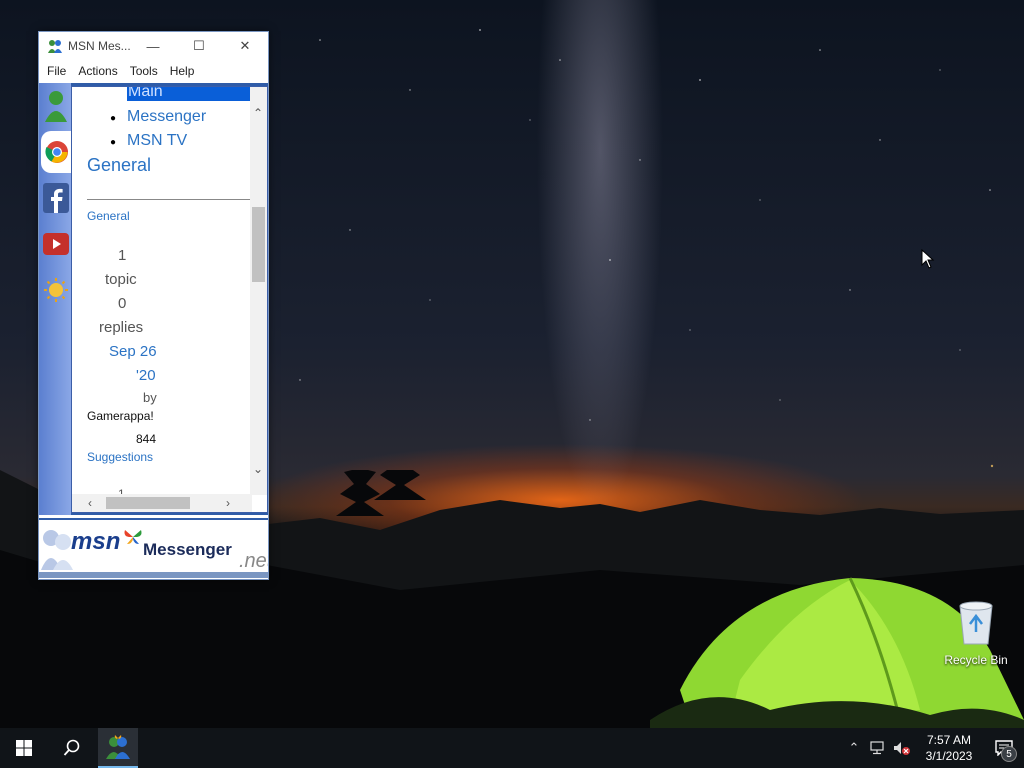  What do you see at coordinates (258, 291) in the screenshot?
I see `vertical-scrollbar: ⌃ ⌄` at bounding box center [258, 291].